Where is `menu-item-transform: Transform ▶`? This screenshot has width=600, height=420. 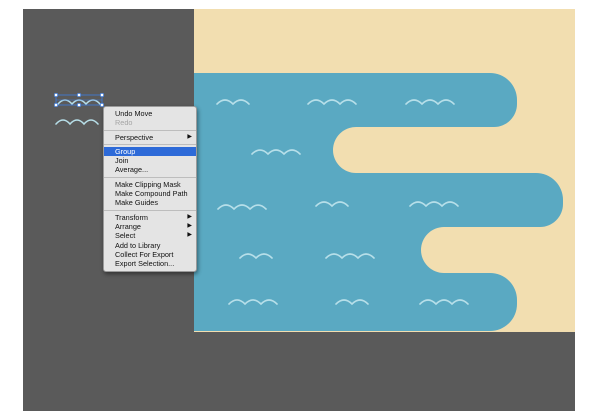 menu-item-transform: Transform ▶ is located at coordinates (150, 217).